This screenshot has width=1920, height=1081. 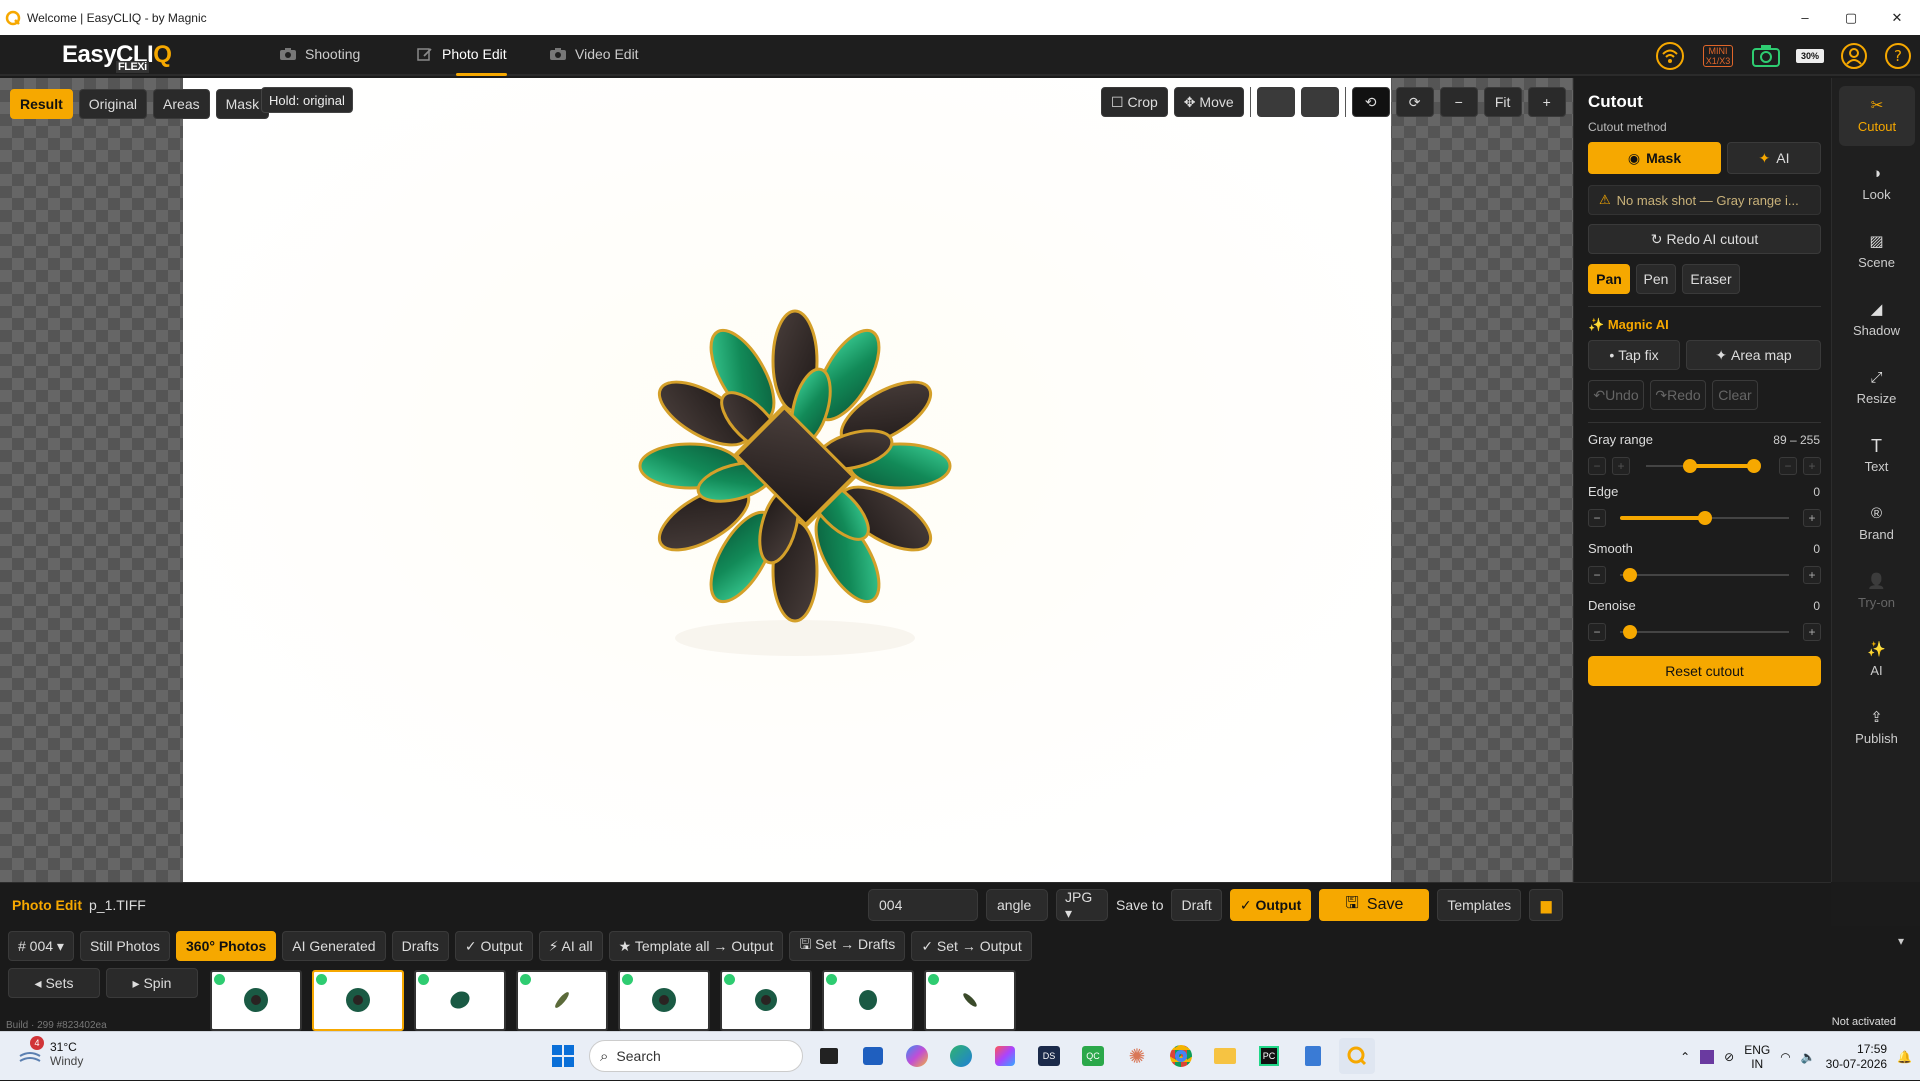 What do you see at coordinates (1690, 466) in the screenshot?
I see `gray-low-knob` at bounding box center [1690, 466].